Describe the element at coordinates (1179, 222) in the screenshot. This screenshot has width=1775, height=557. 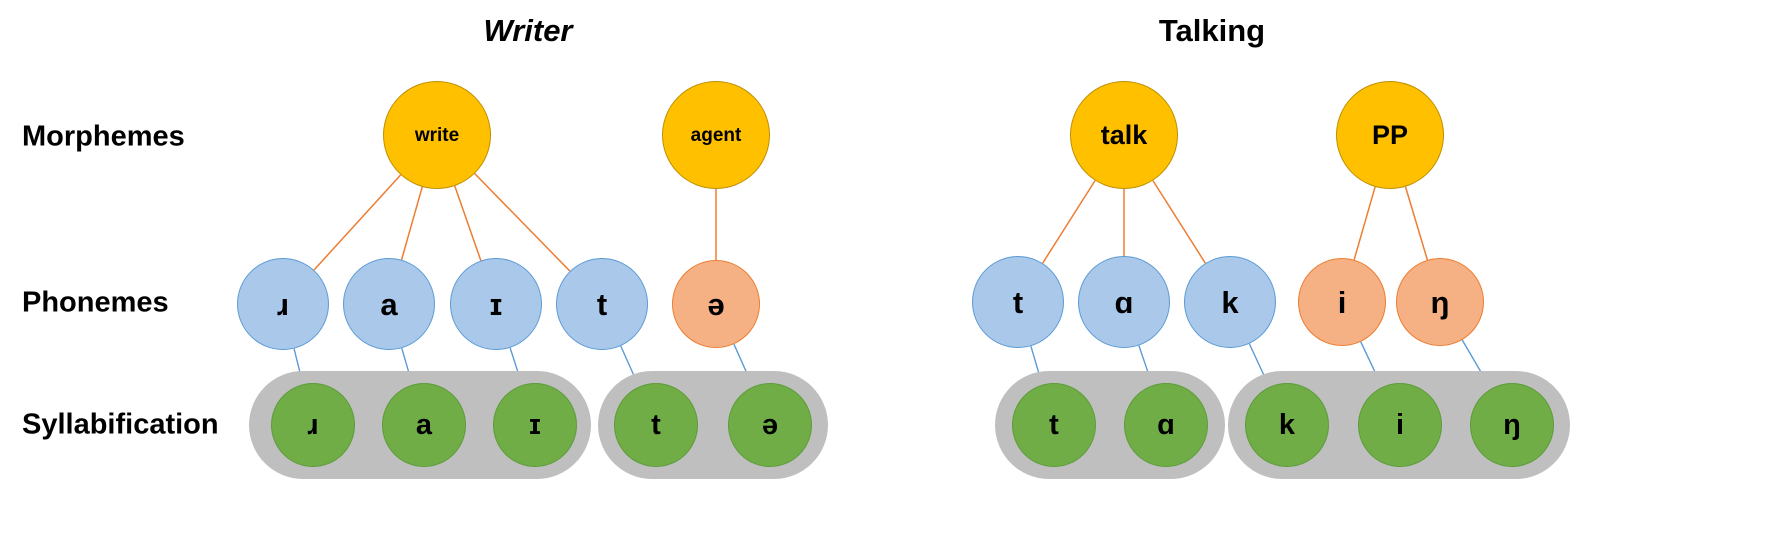
I see `morpheme-edge-talk-t-k` at that location.